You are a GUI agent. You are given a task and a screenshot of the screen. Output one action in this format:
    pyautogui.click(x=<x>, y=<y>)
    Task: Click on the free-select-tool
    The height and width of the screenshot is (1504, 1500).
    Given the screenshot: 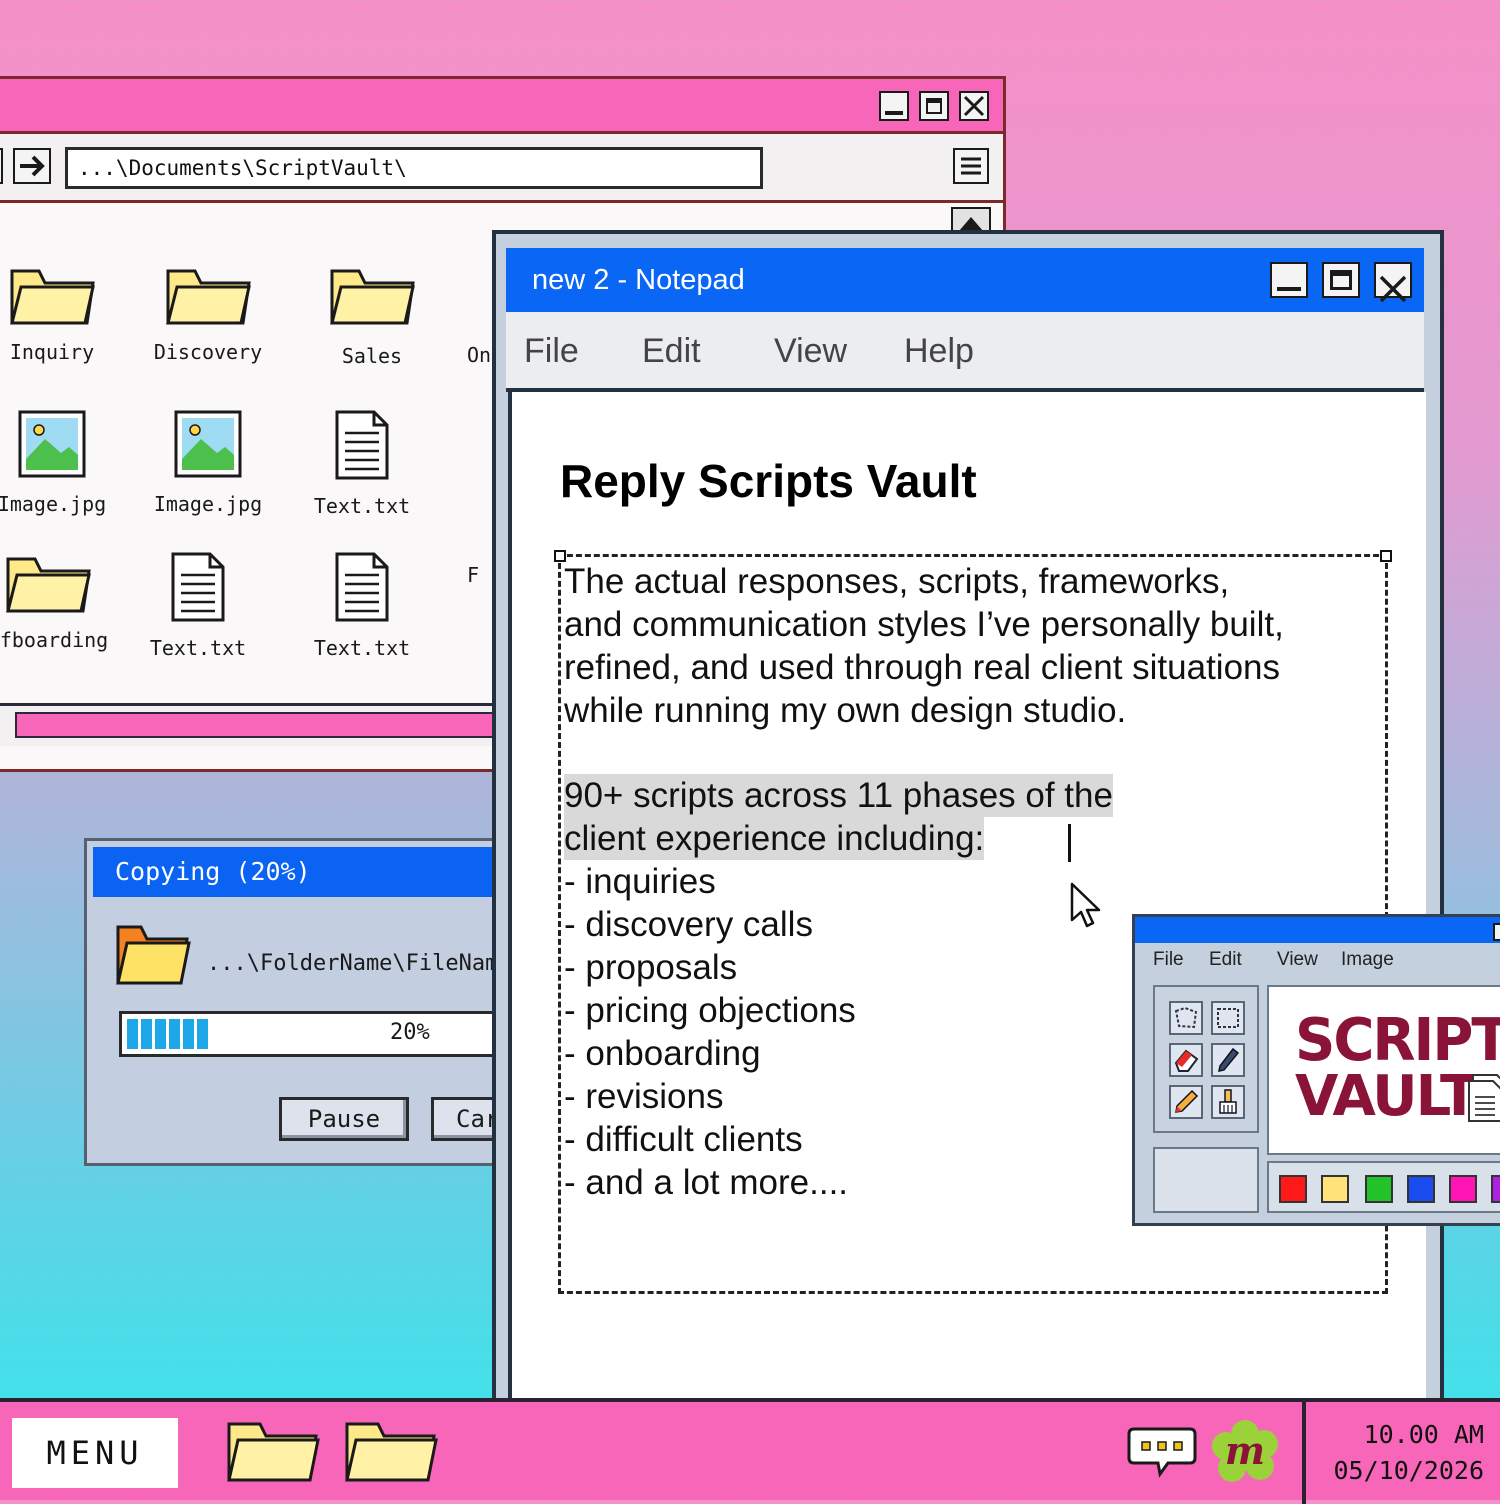 What is the action you would take?
    pyautogui.click(x=1186, y=1018)
    